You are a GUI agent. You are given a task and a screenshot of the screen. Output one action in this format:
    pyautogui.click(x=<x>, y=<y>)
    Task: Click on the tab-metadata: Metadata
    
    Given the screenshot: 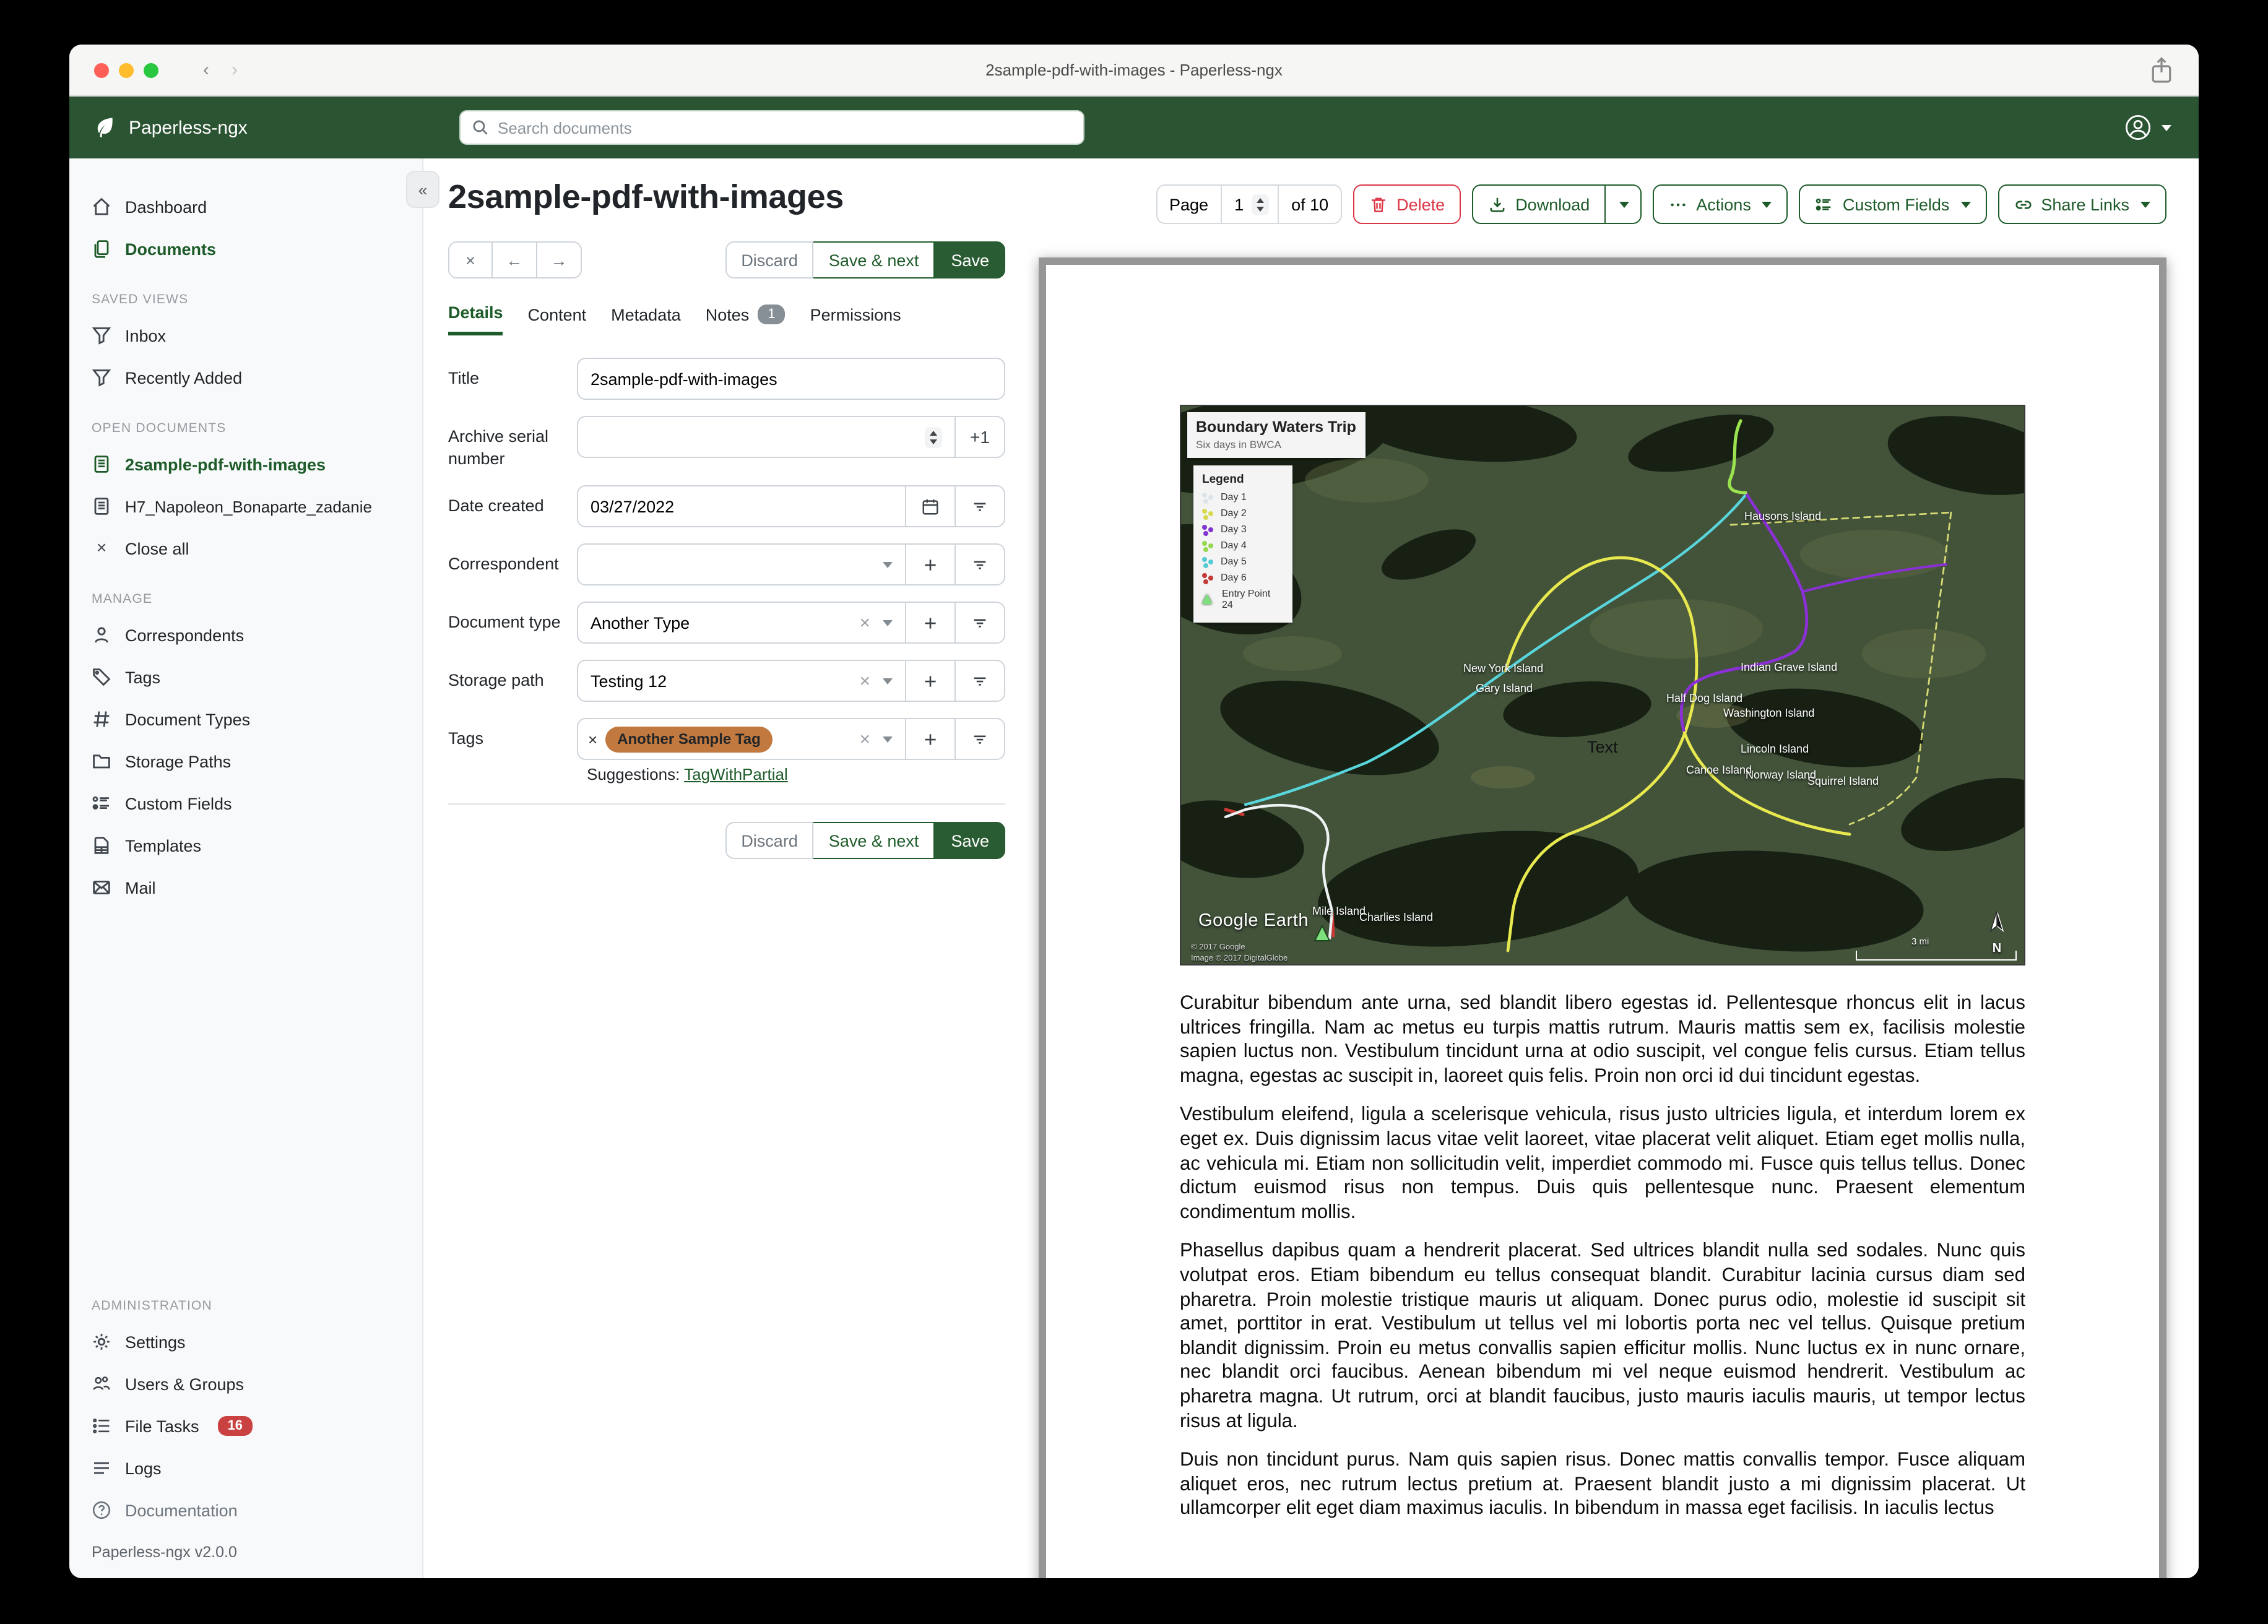 What is the action you would take?
    pyautogui.click(x=646, y=319)
    